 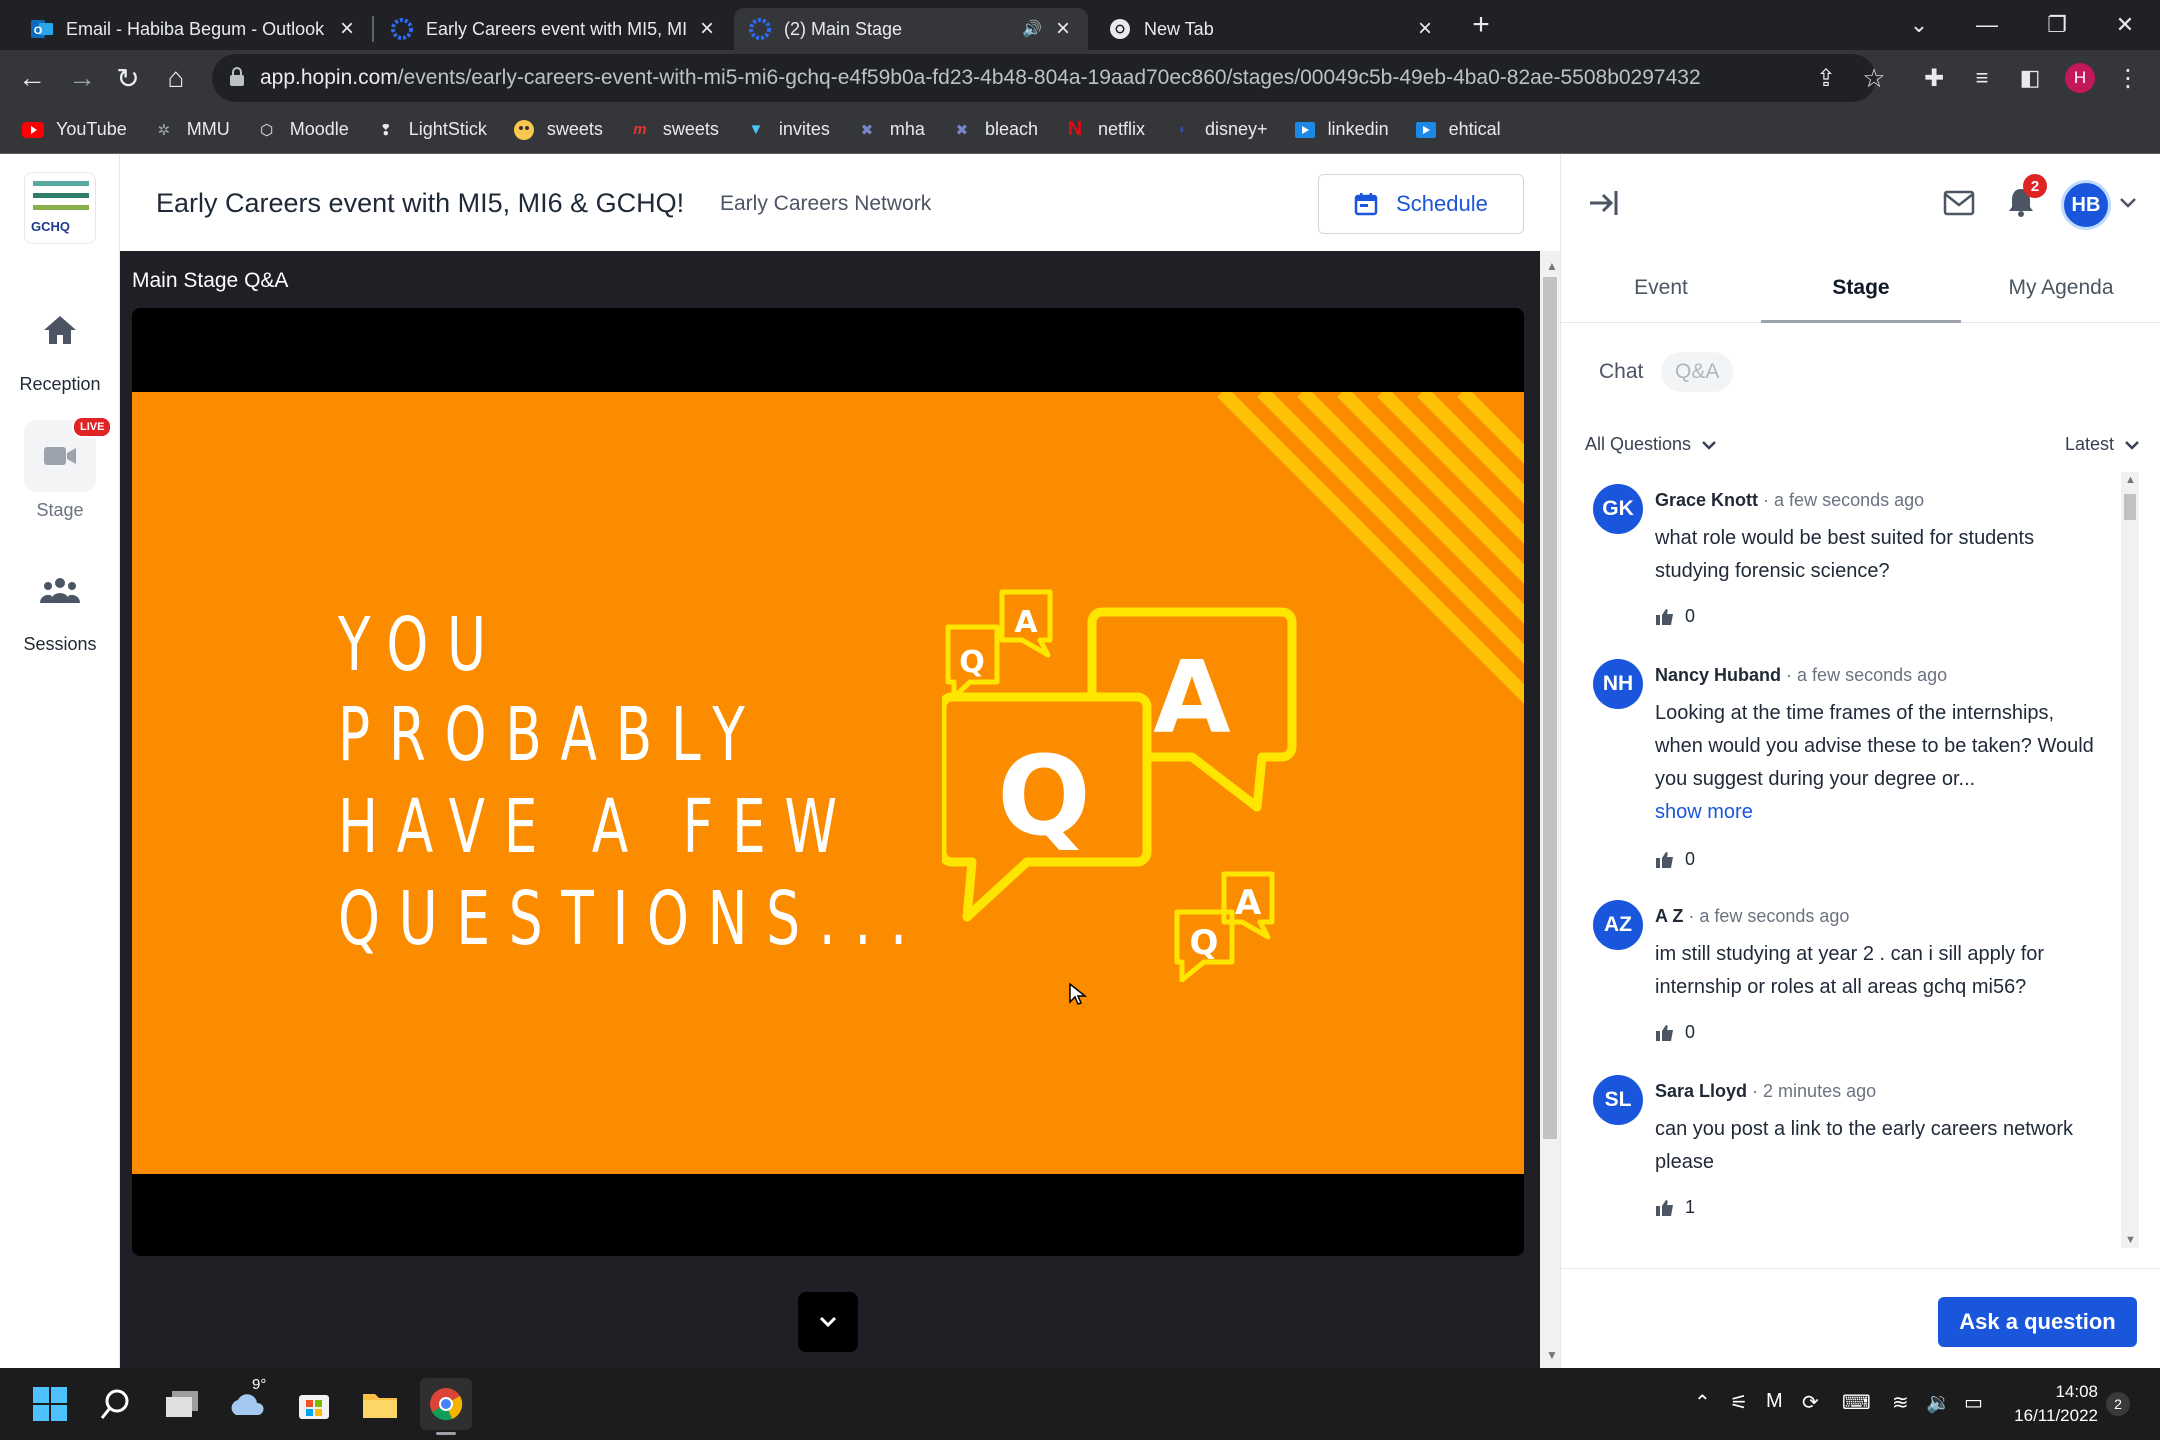 What do you see at coordinates (1973, 1402) in the screenshot?
I see `battery-icon: ▭` at bounding box center [1973, 1402].